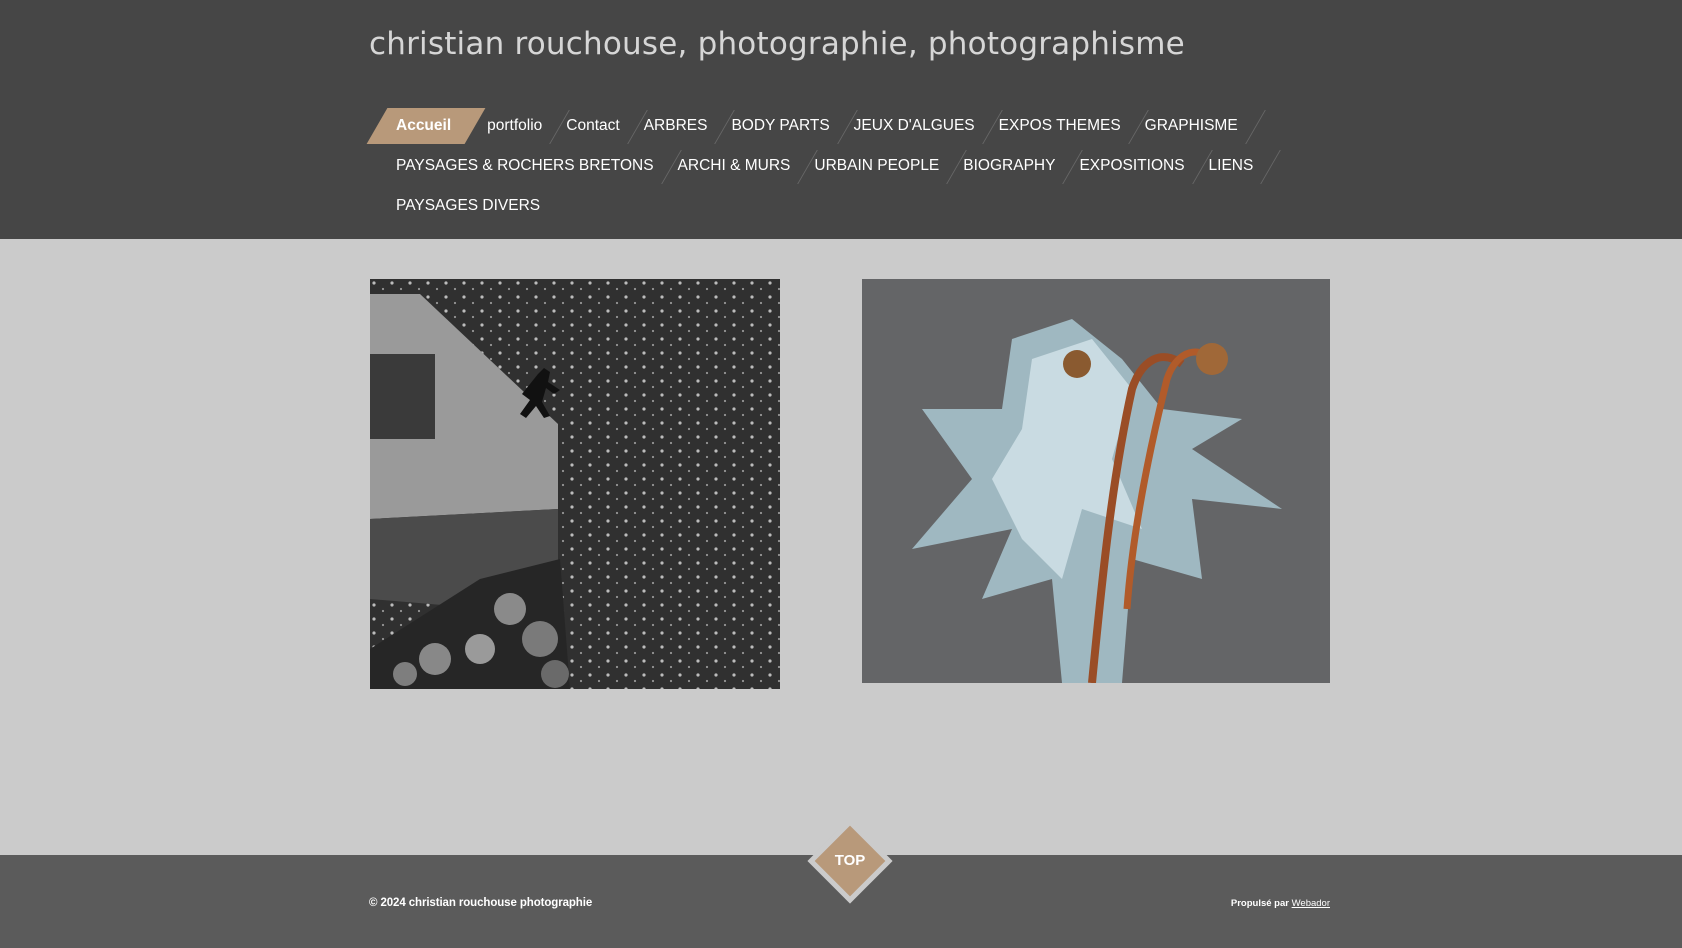 The height and width of the screenshot is (948, 1682). What do you see at coordinates (788, 126) in the screenshot?
I see `nav-item-body-parts: BODY PARTS` at bounding box center [788, 126].